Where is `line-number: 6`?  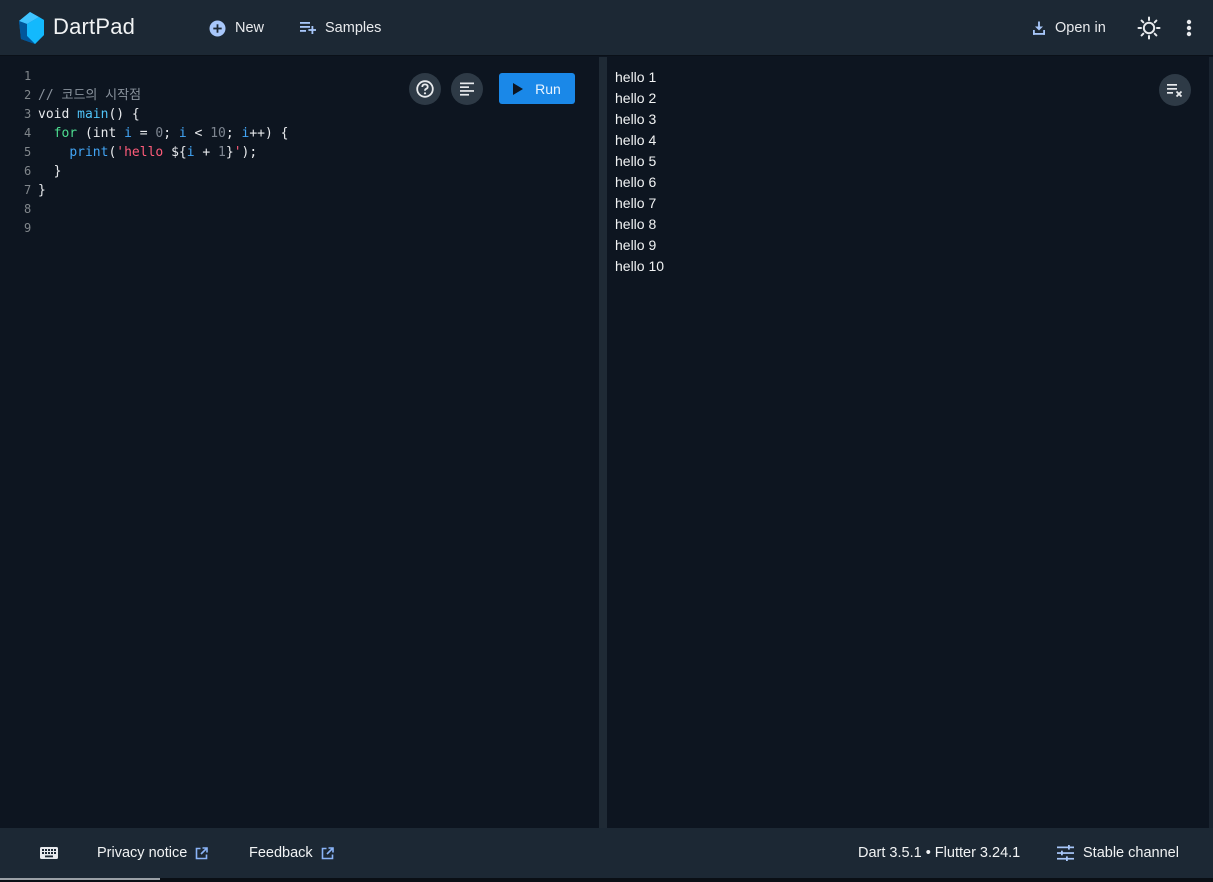
line-number: 6 is located at coordinates (28, 171).